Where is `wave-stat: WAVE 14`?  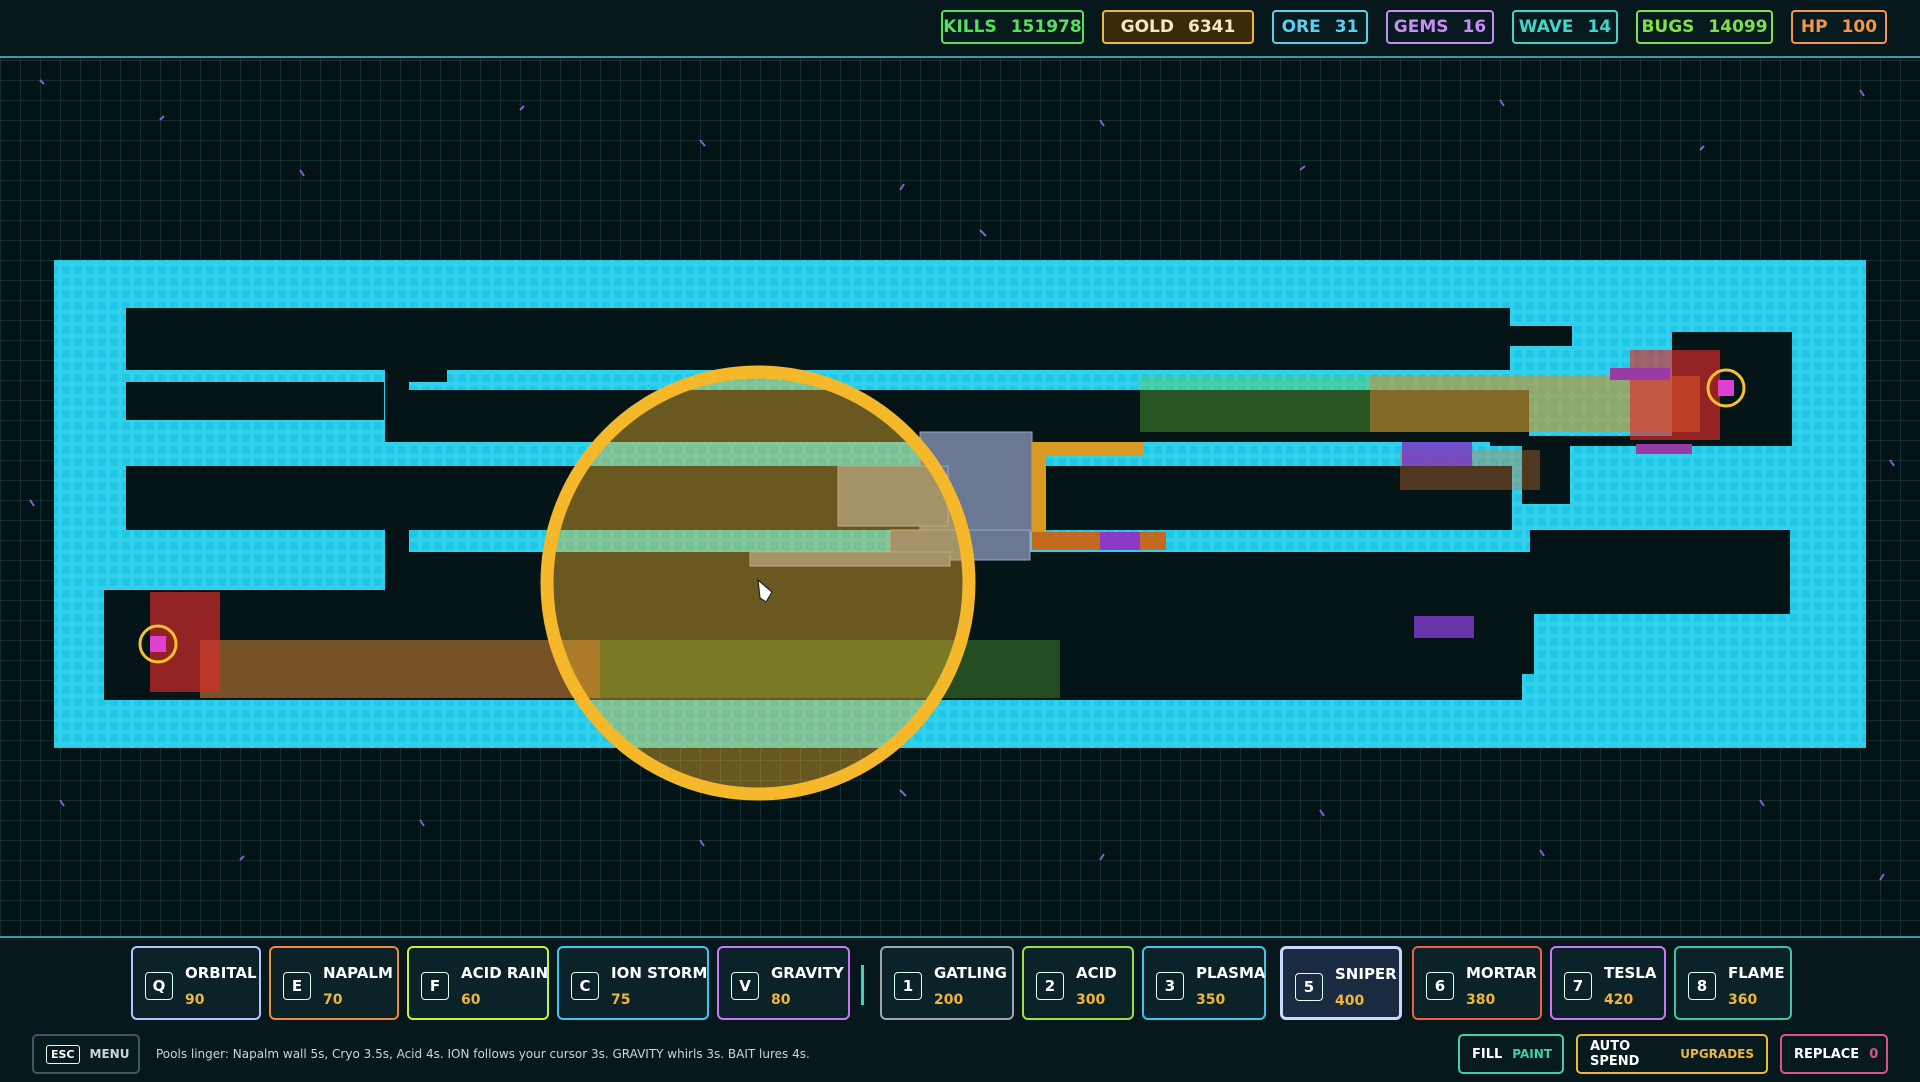 wave-stat: WAVE 14 is located at coordinates (1565, 27).